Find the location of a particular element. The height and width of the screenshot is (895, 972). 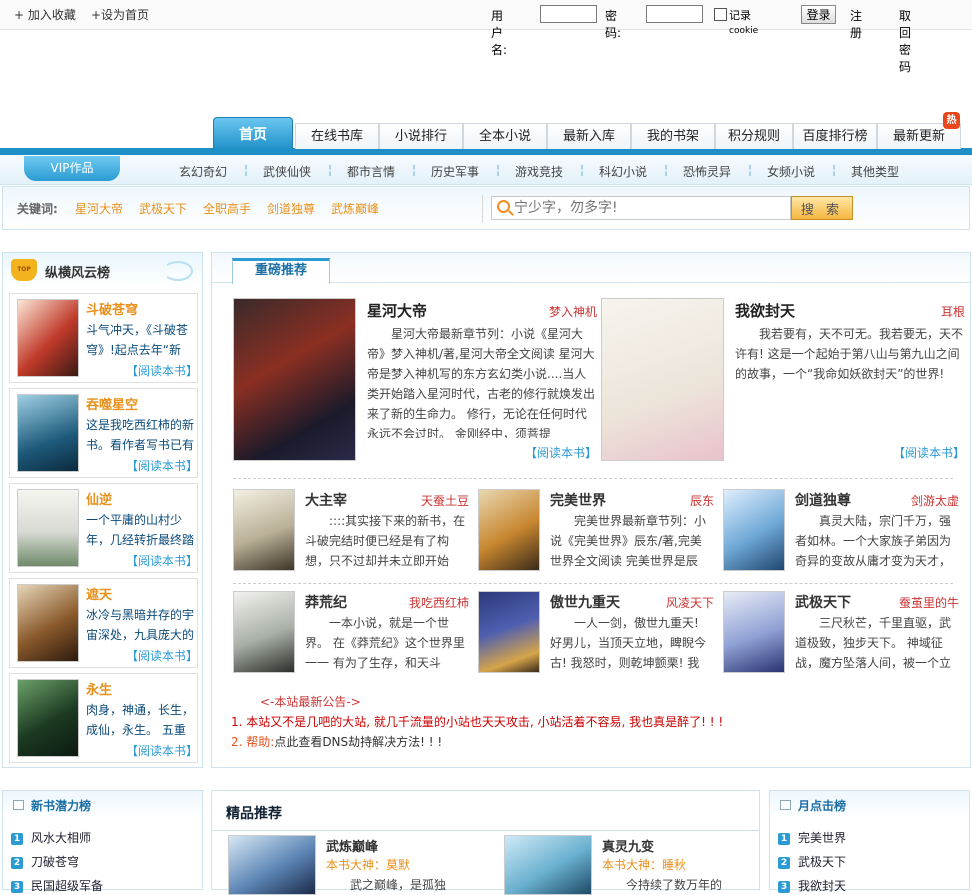

book-title: 斗破苍穹 is located at coordinates (112, 308).